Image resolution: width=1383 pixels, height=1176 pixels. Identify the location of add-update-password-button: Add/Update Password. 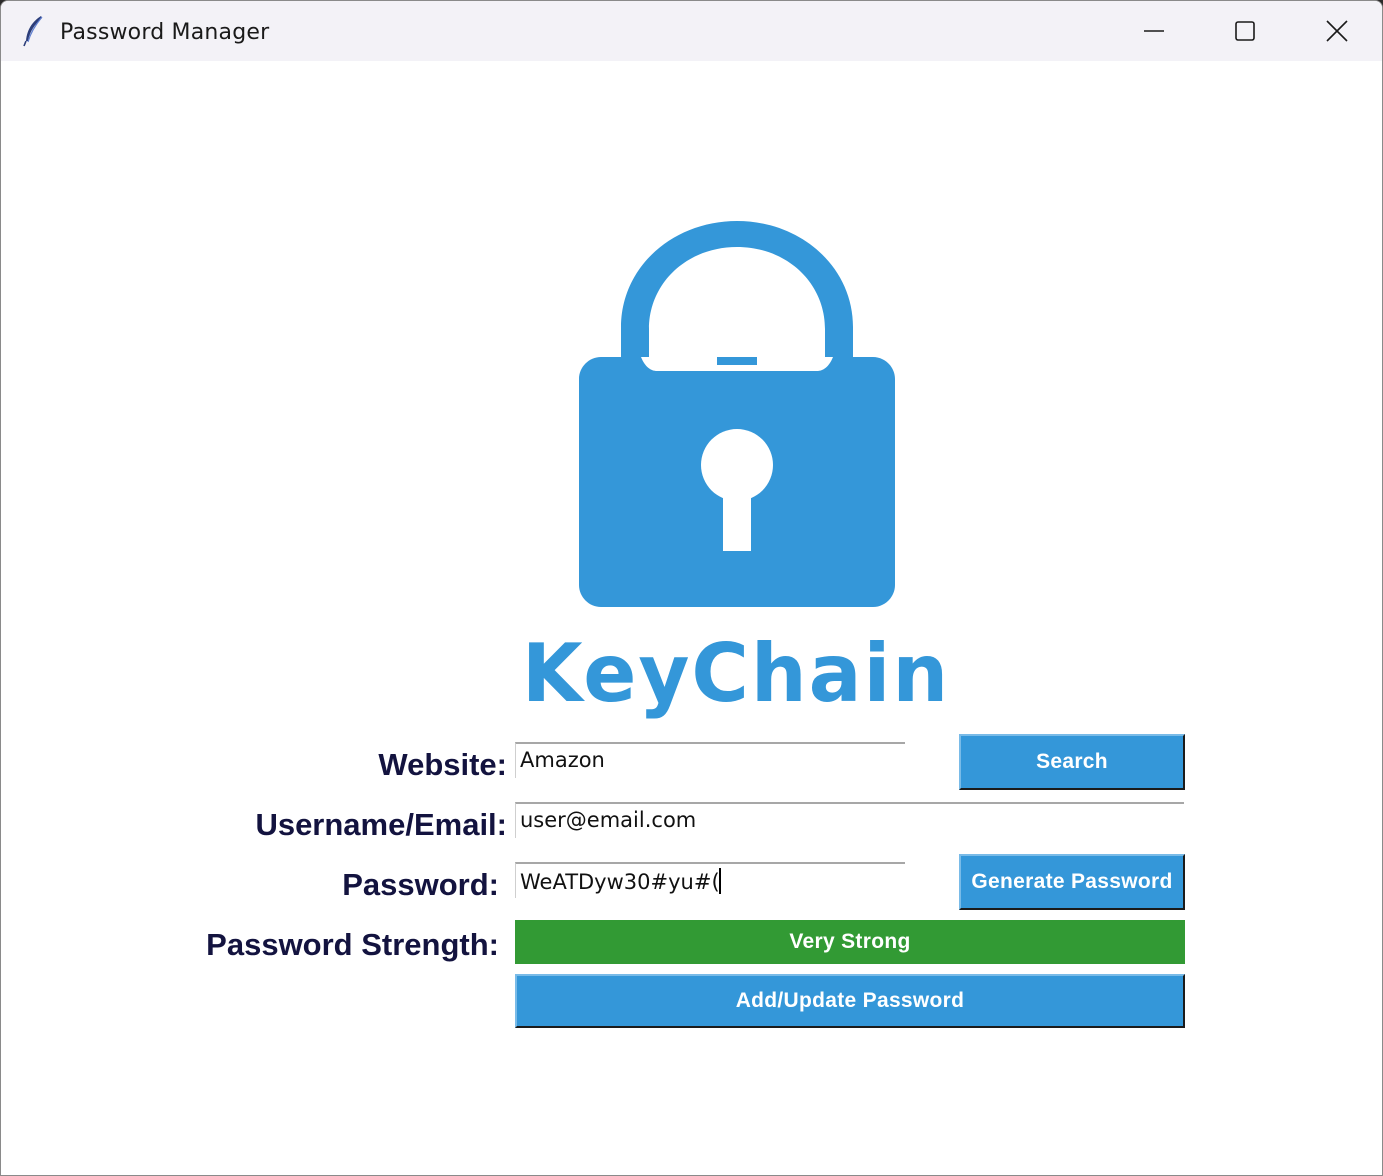
(850, 1001).